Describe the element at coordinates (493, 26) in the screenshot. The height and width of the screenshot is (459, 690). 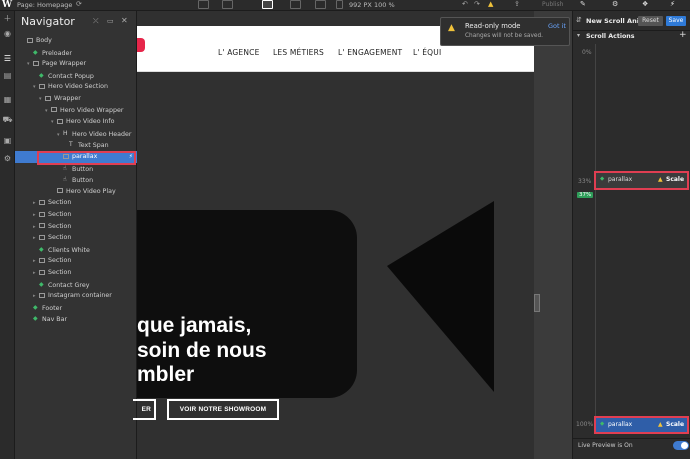
I see `toast-title: Read-only mode` at that location.